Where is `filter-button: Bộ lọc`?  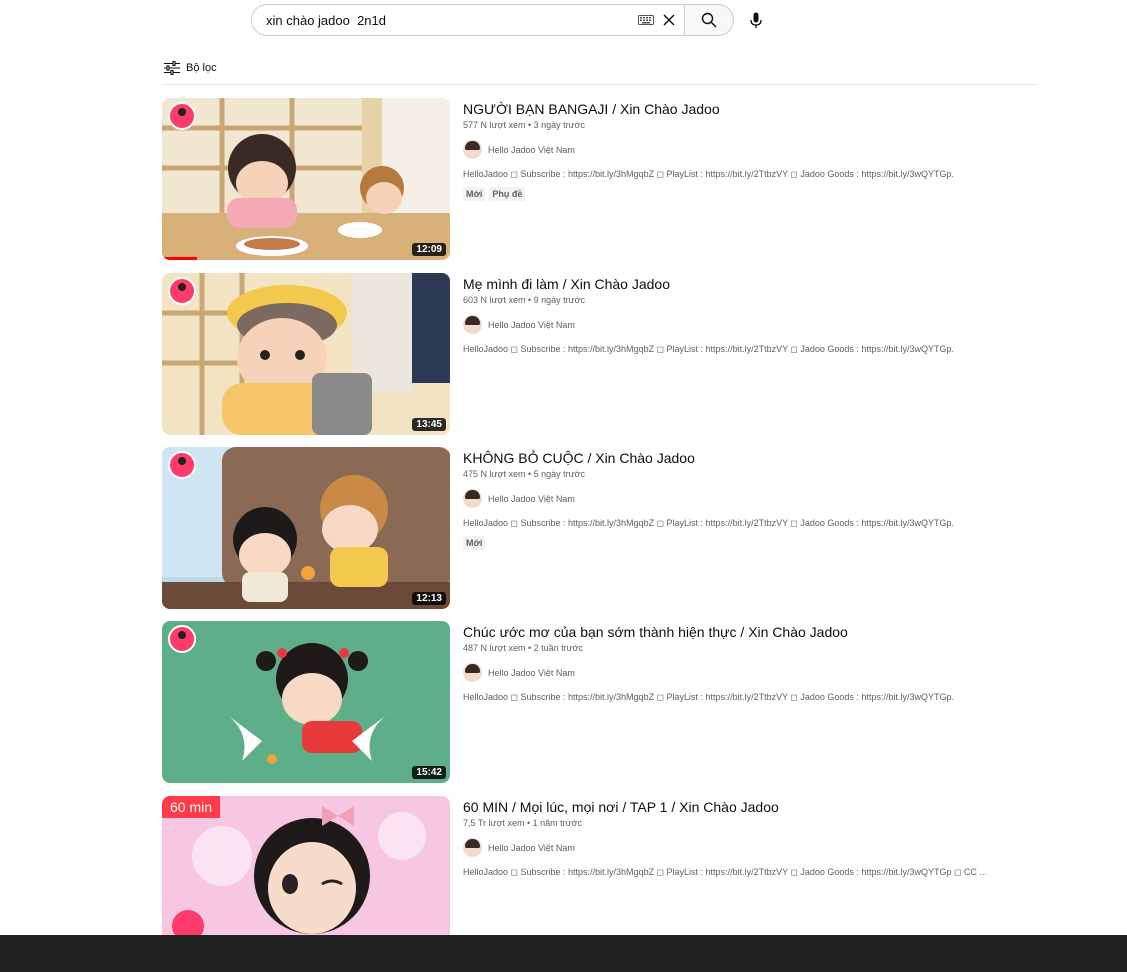 filter-button: Bộ lọc is located at coordinates (190, 68).